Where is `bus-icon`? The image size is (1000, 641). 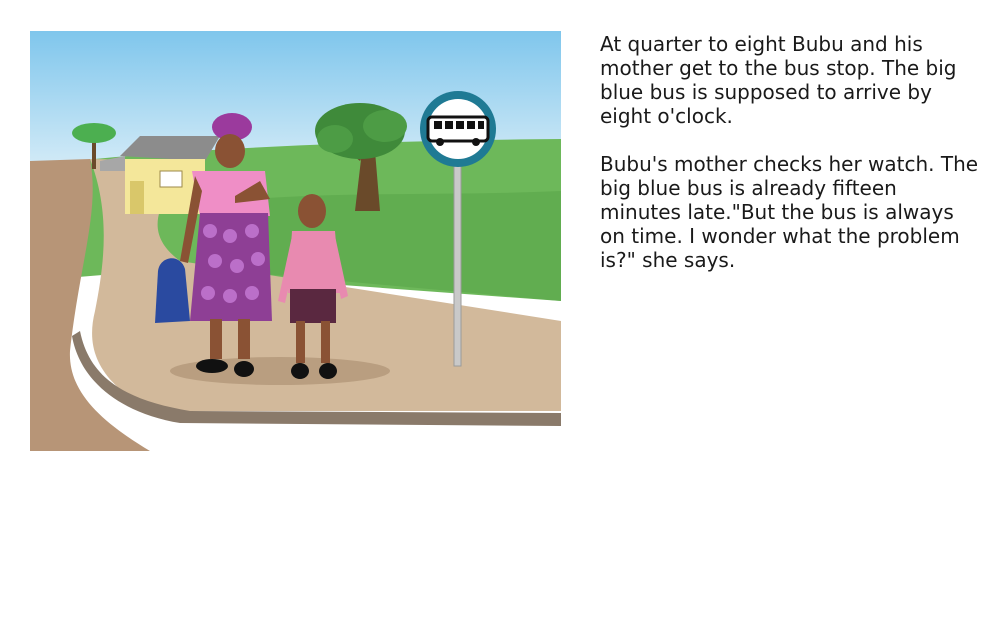 bus-icon is located at coordinates (458, 130).